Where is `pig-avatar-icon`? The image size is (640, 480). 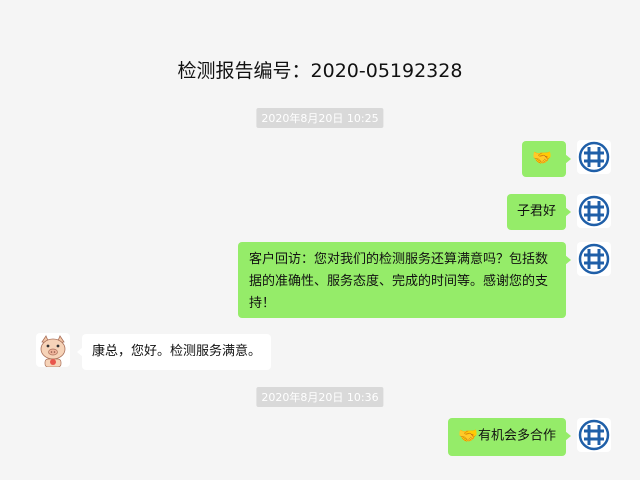
pig-avatar-icon is located at coordinates (53, 350).